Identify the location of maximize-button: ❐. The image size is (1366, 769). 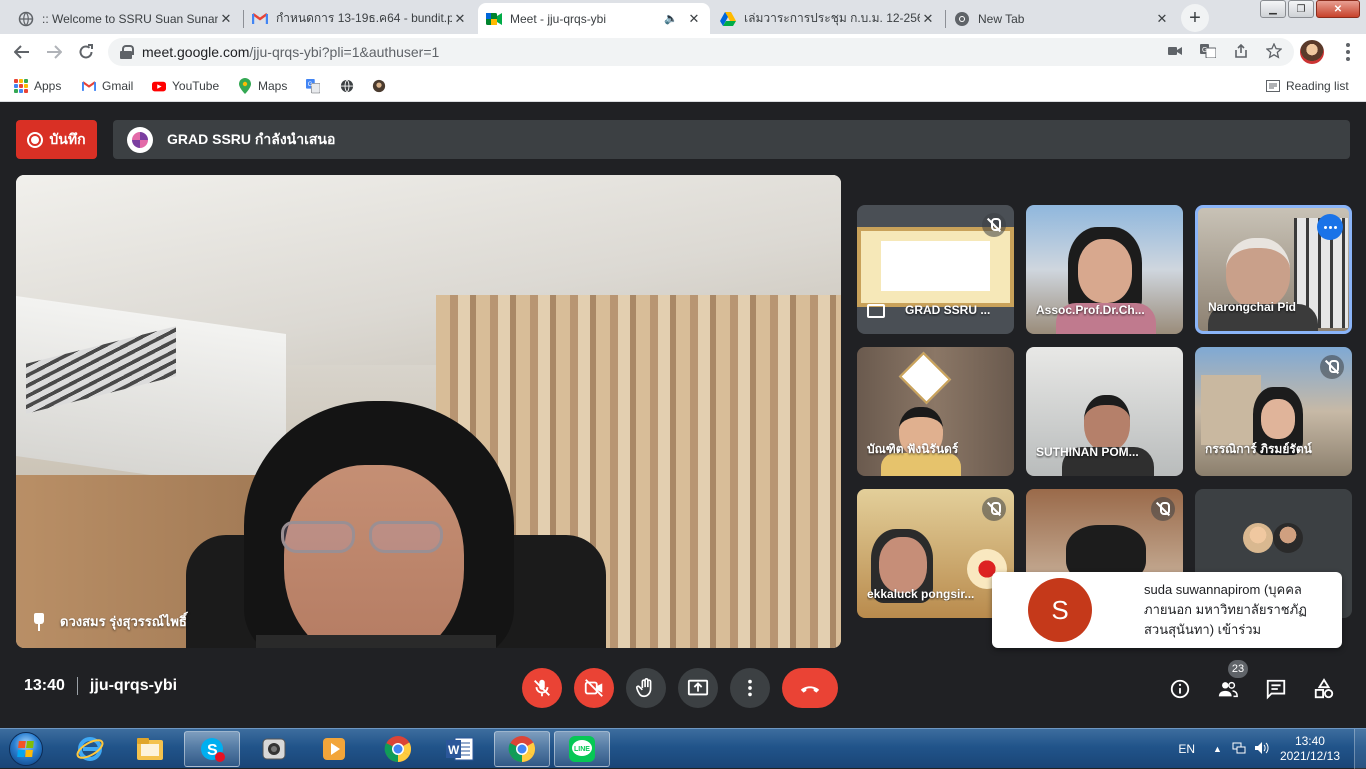
(1301, 9).